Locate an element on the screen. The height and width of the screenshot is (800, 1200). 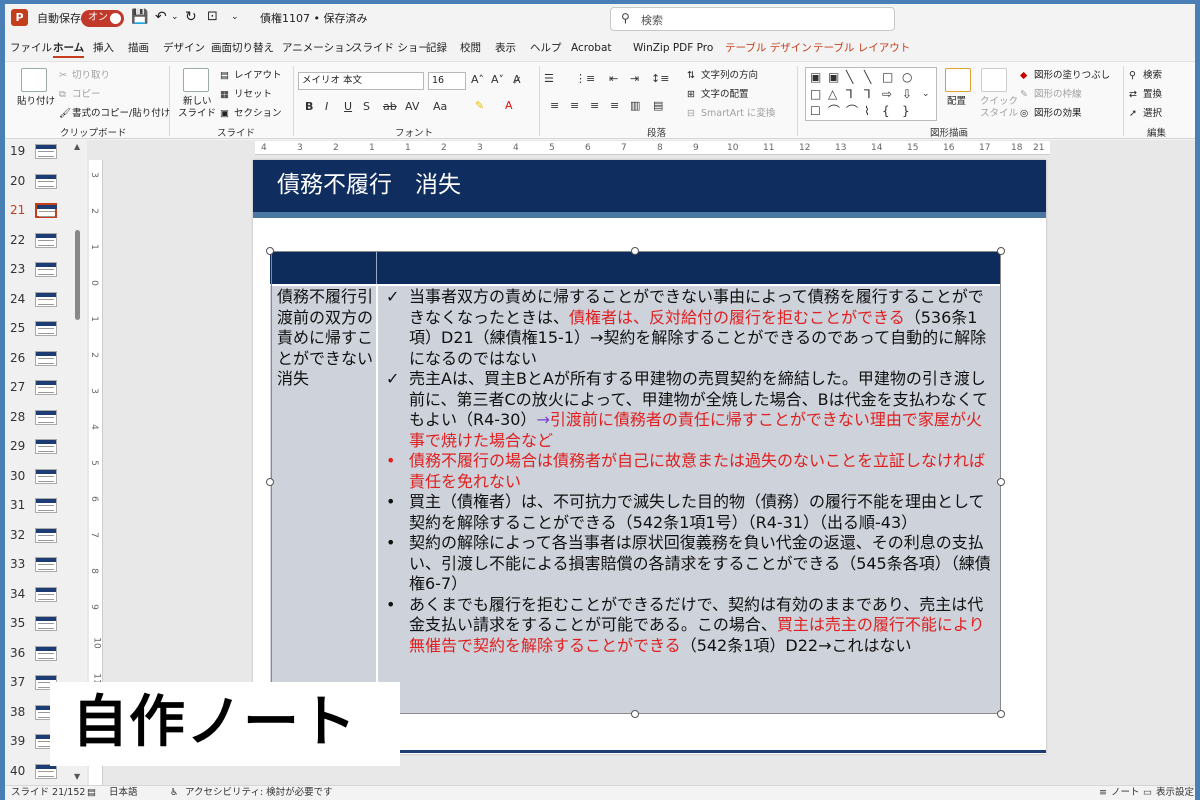
arrange-icon is located at coordinates (958, 80).